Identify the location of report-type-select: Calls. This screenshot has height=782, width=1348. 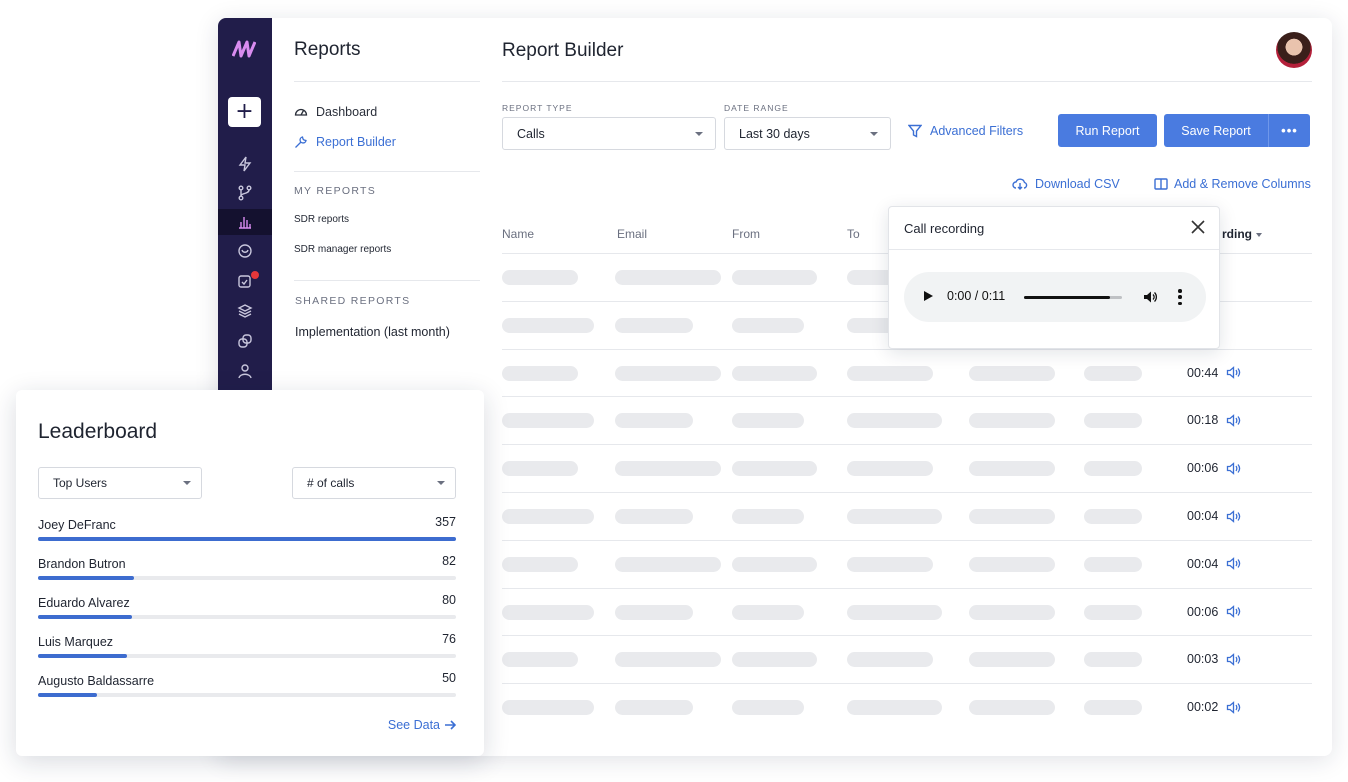
(609, 133).